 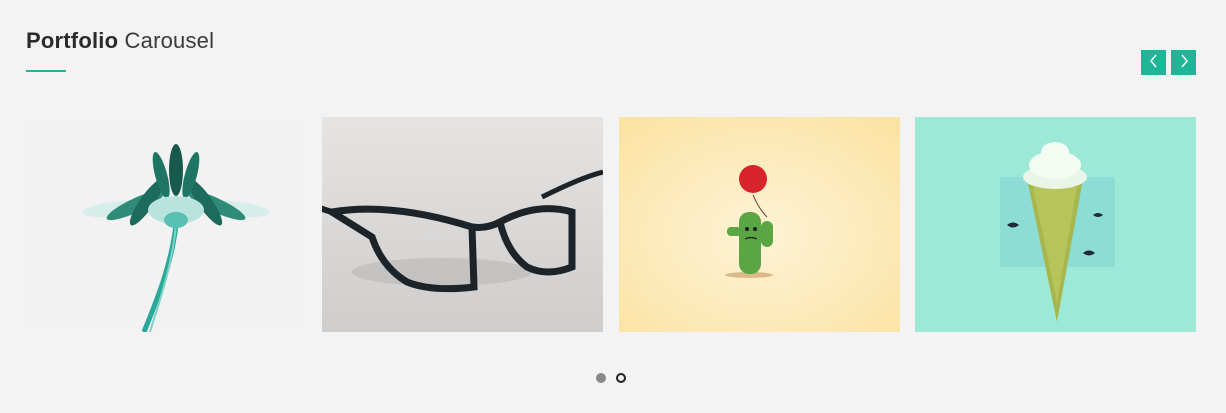 I want to click on next-button, so click(x=1183, y=62).